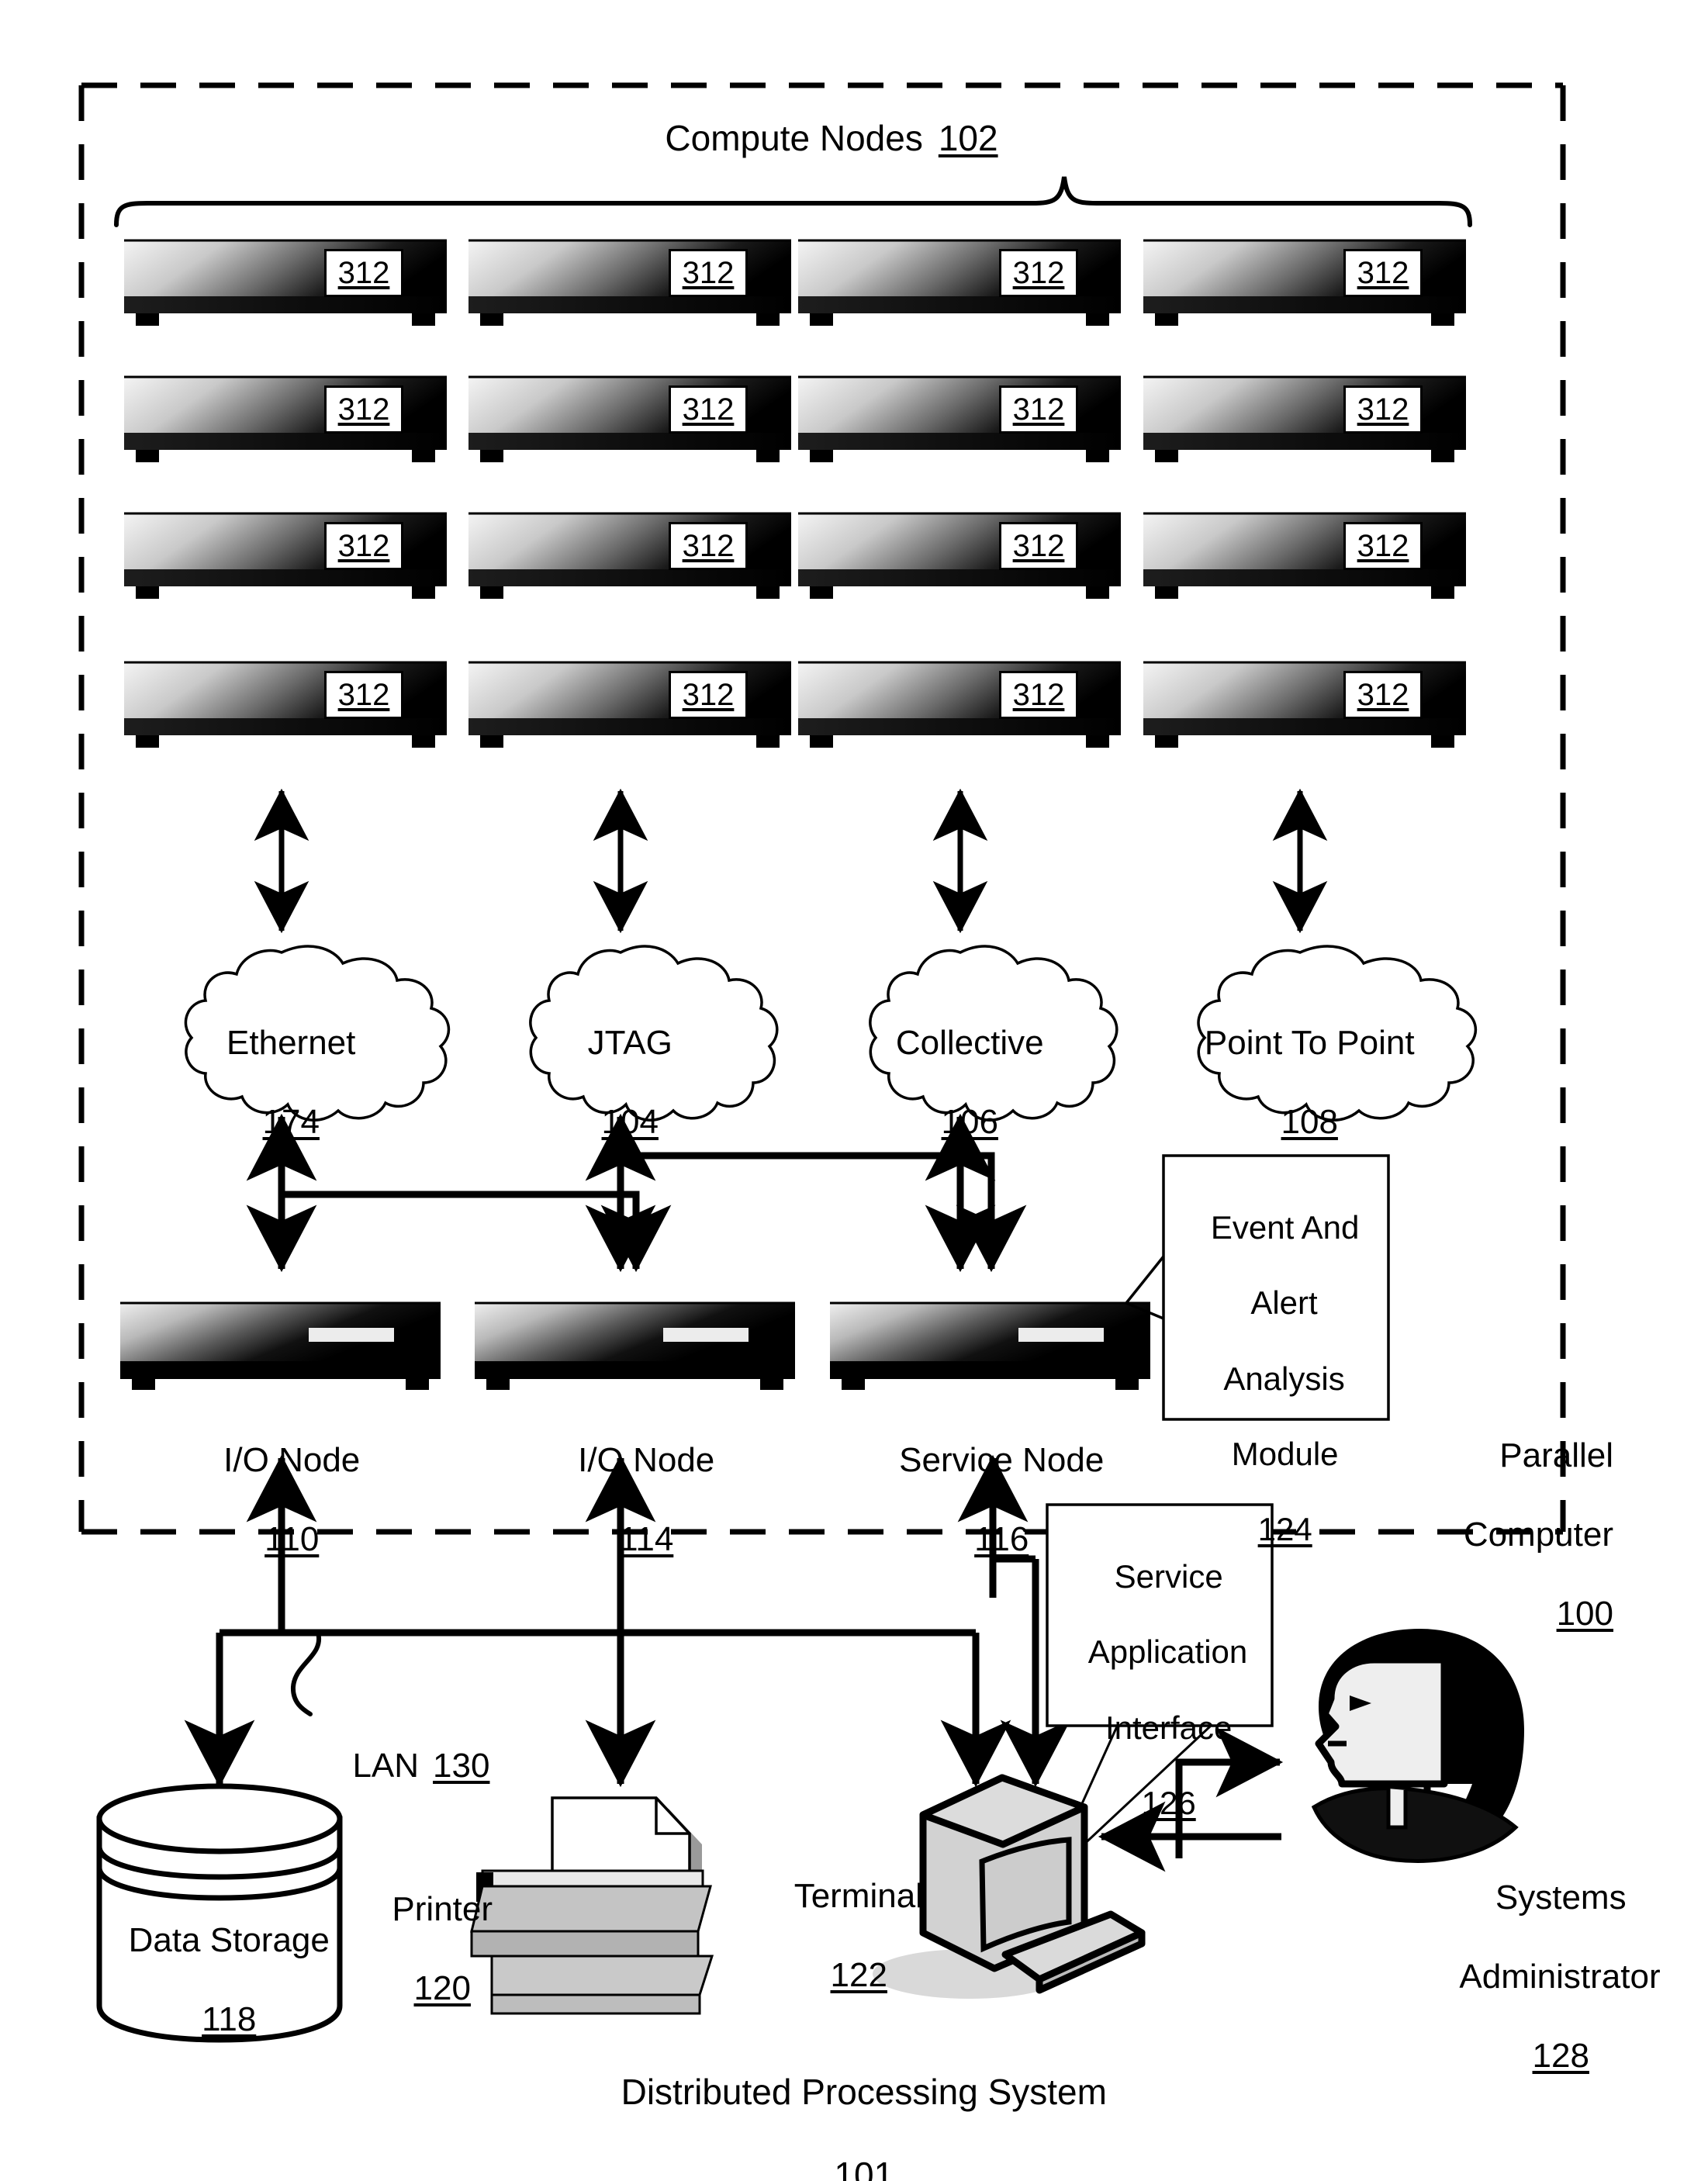  Describe the element at coordinates (1560, 1977) in the screenshot. I see `systems-administrator-label: Systems Administrator 128` at that location.